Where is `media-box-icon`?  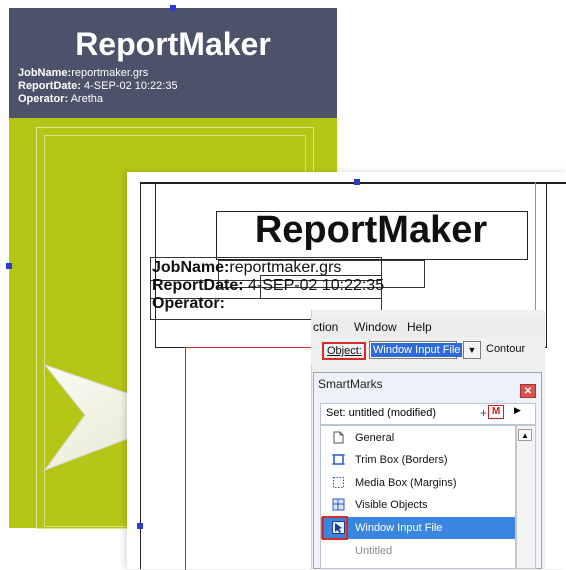
media-box-icon is located at coordinates (338, 482).